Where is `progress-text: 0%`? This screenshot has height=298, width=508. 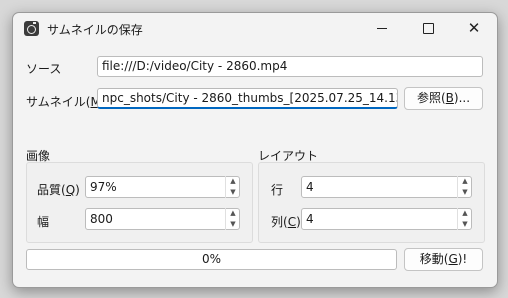
progress-text: 0% is located at coordinates (211, 259).